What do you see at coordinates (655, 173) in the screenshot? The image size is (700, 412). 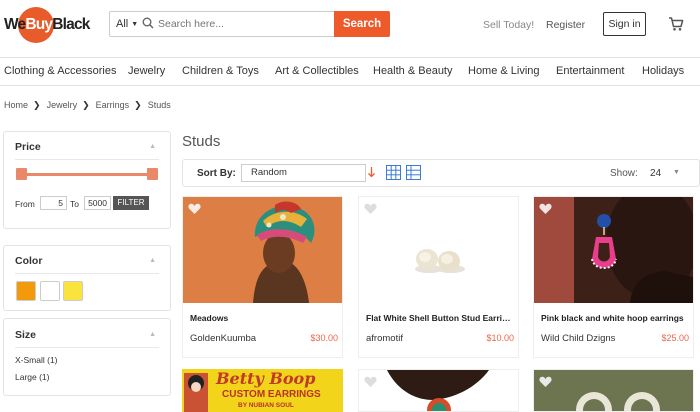 I see `per-page-select: 24` at bounding box center [655, 173].